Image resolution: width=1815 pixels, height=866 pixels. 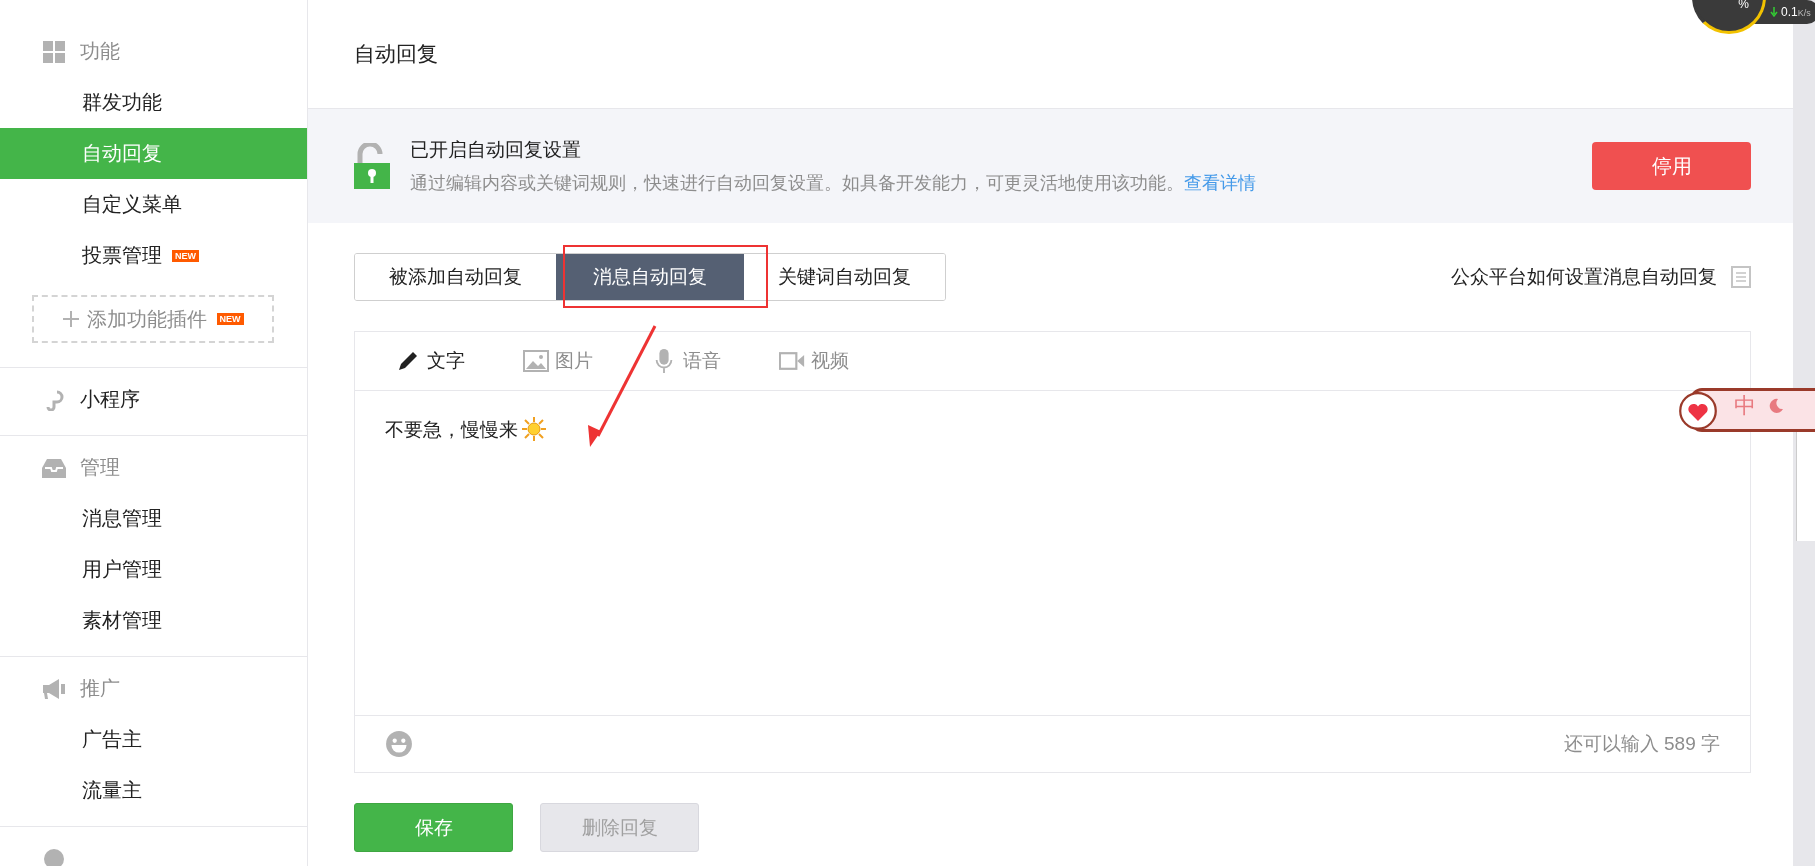 What do you see at coordinates (54, 688) in the screenshot?
I see `megaphone-icon` at bounding box center [54, 688].